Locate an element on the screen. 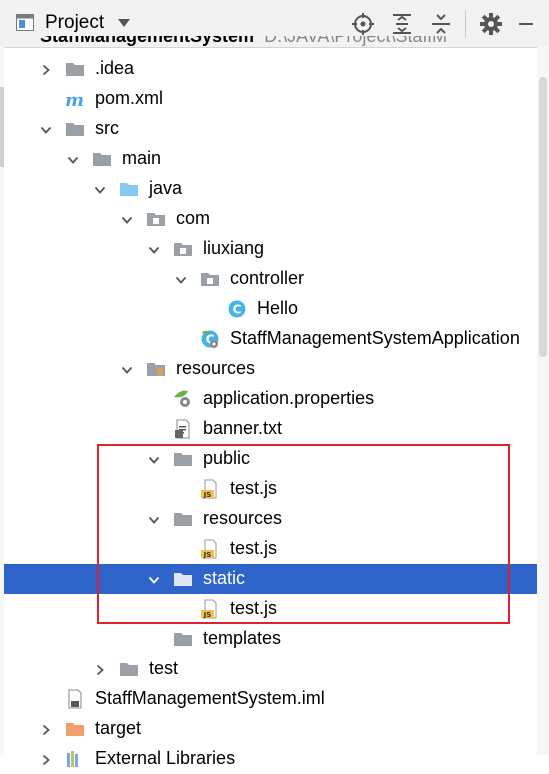 The image size is (549, 774). project-root-path: D:\JAVA\Project\StaffM is located at coordinates (356, 41).